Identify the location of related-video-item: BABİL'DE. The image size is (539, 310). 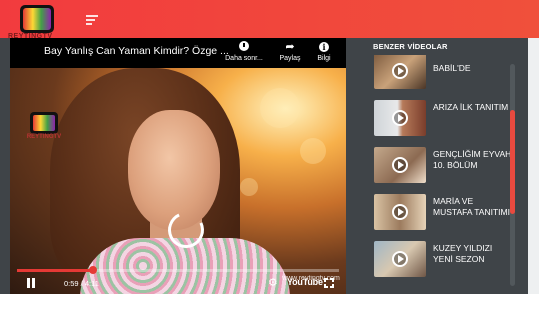
(444, 73).